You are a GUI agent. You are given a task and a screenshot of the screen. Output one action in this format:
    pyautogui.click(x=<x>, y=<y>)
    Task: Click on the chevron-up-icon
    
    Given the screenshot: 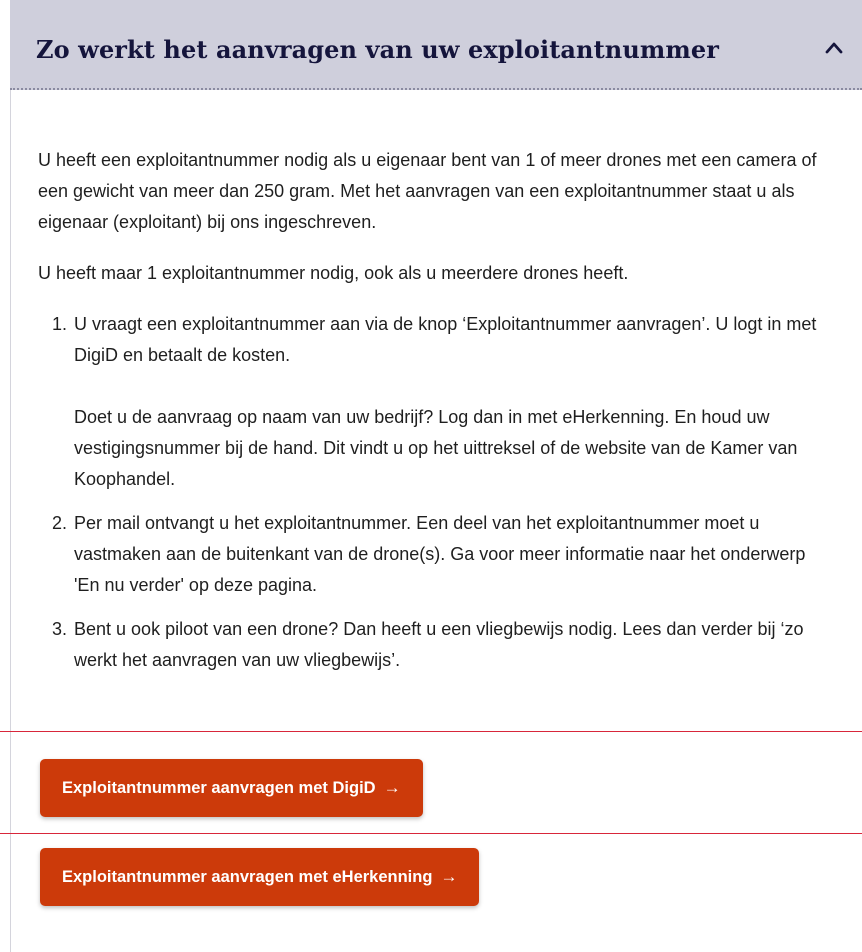 What is the action you would take?
    pyautogui.click(x=834, y=48)
    